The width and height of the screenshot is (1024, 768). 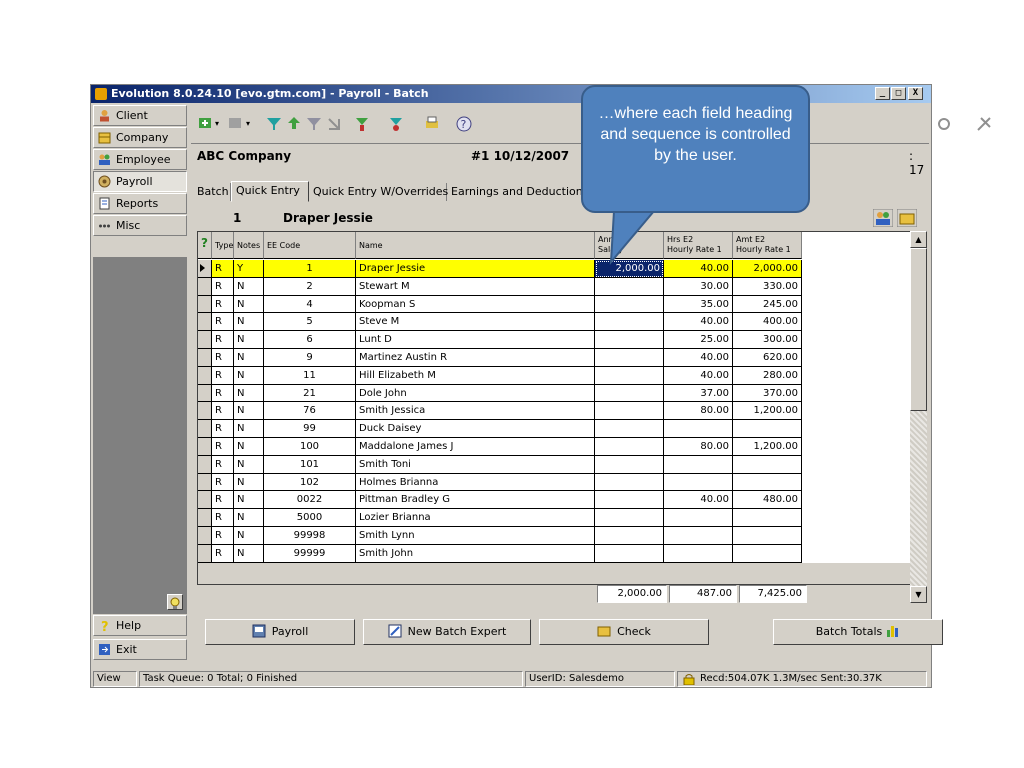 I want to click on scroll-thumb, so click(x=918, y=329).